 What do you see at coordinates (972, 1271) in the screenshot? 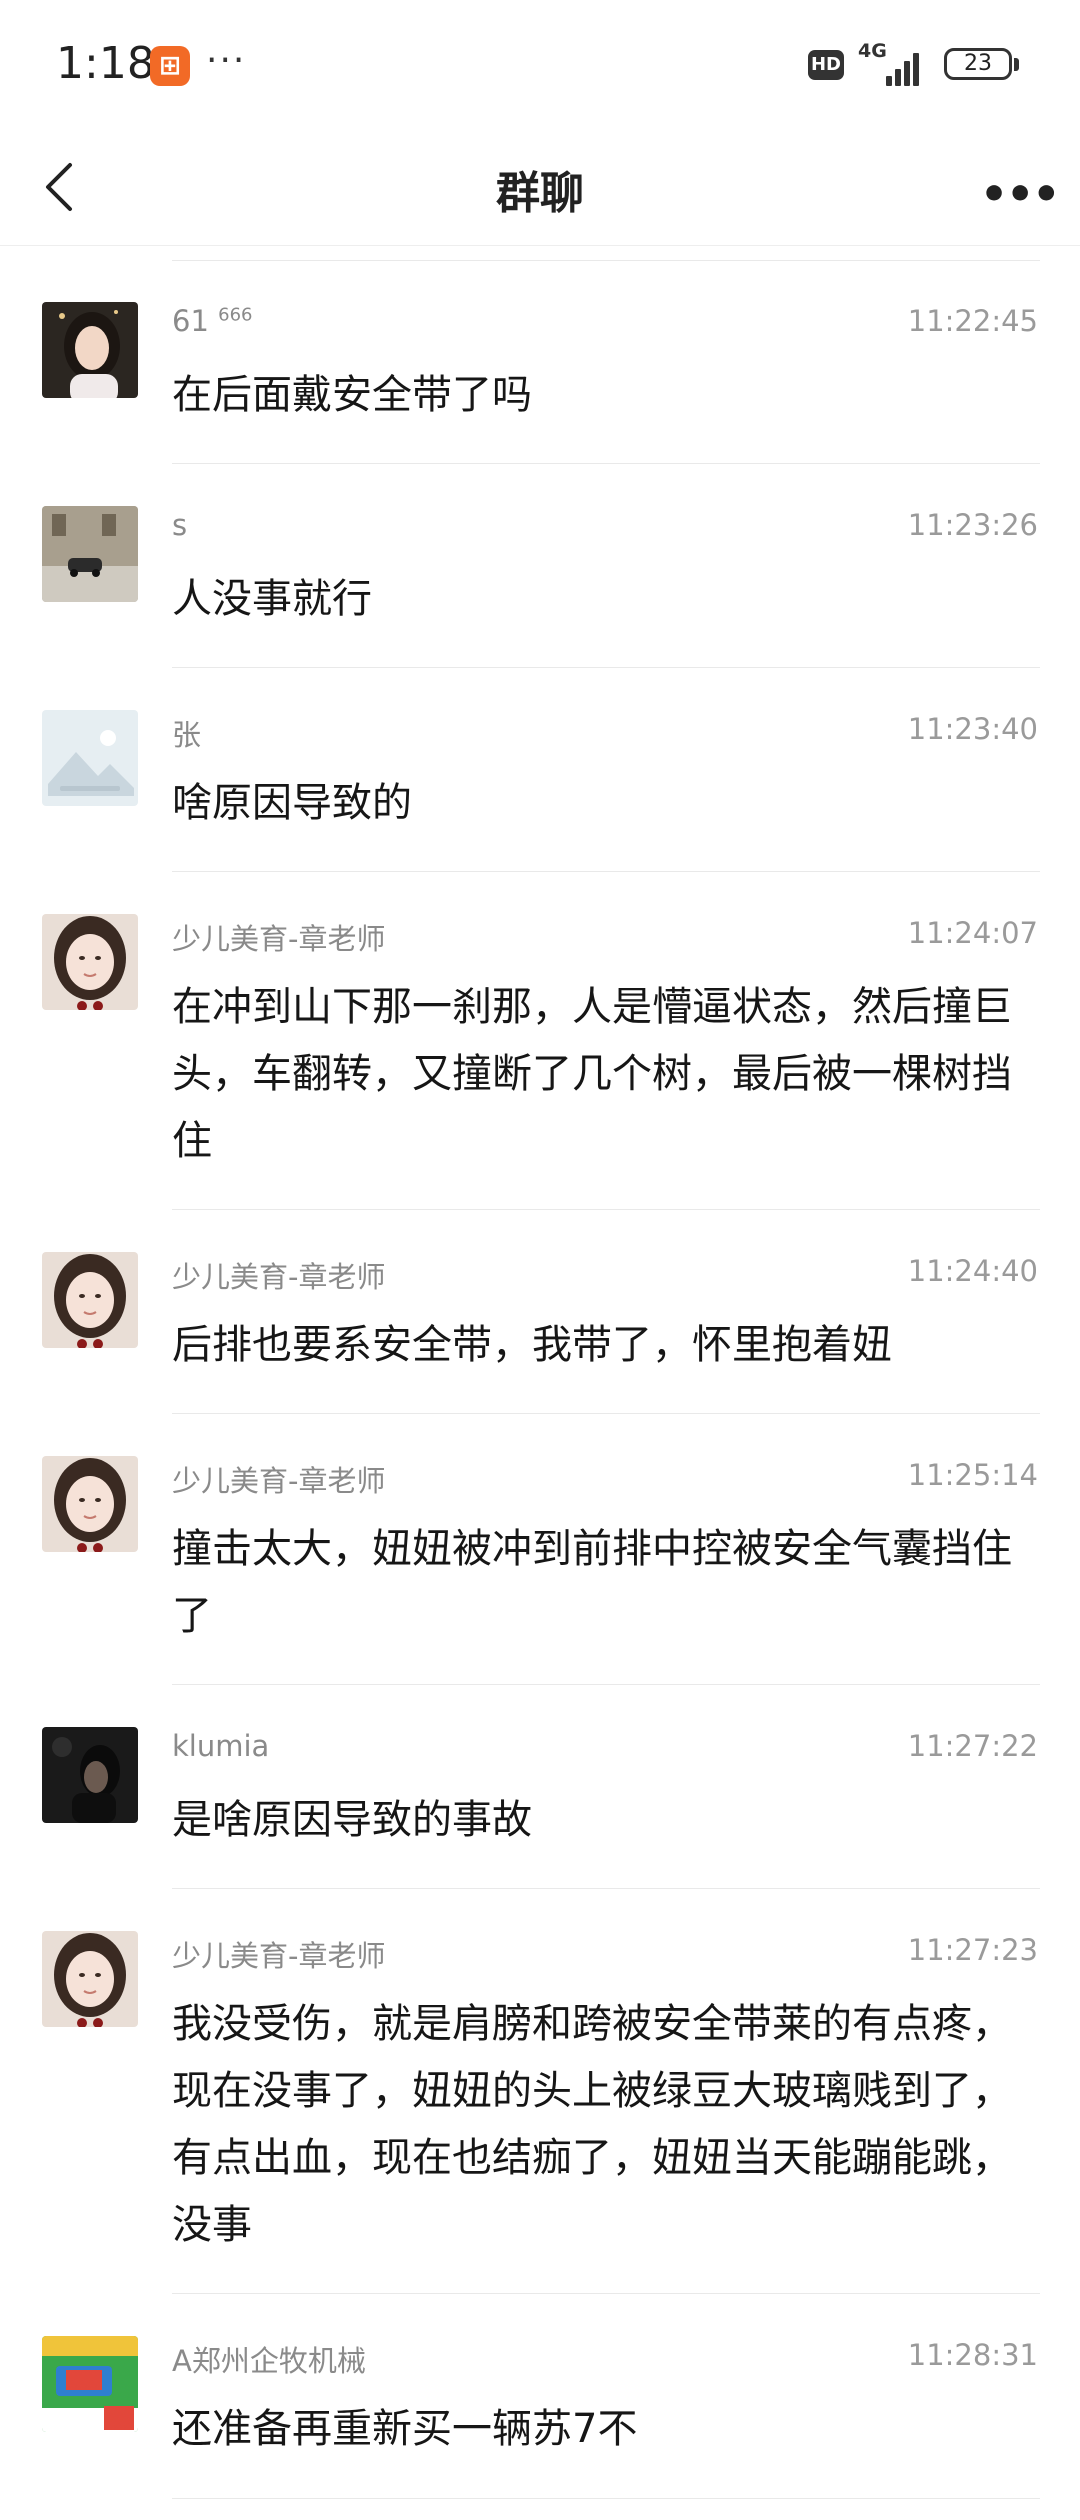
I see `message-time: 11:24:40` at bounding box center [972, 1271].